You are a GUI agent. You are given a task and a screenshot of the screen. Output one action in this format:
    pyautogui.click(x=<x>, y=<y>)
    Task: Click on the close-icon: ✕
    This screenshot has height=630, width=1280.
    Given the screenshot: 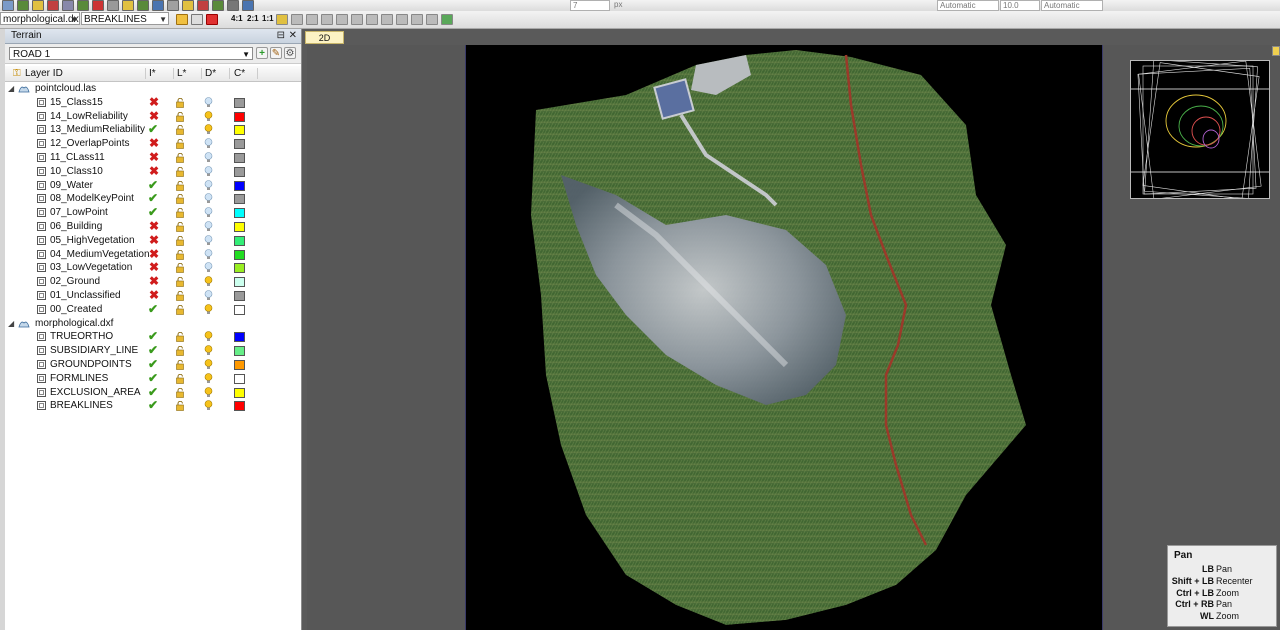 What is the action you would take?
    pyautogui.click(x=293, y=36)
    